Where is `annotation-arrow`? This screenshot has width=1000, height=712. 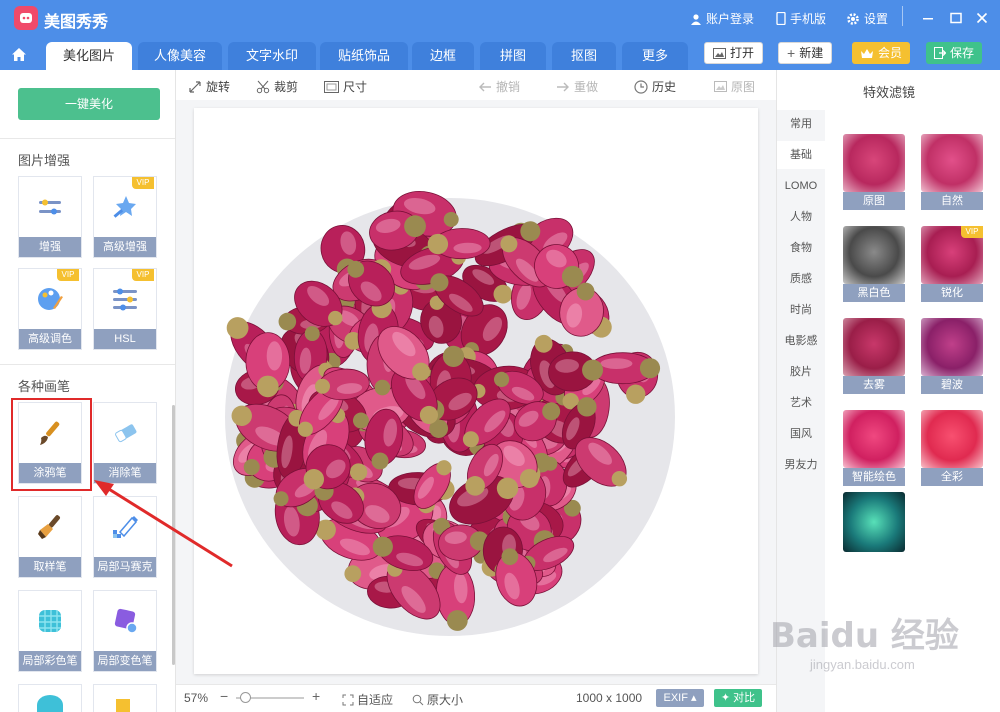
annotation-arrow is located at coordinates (163, 524).